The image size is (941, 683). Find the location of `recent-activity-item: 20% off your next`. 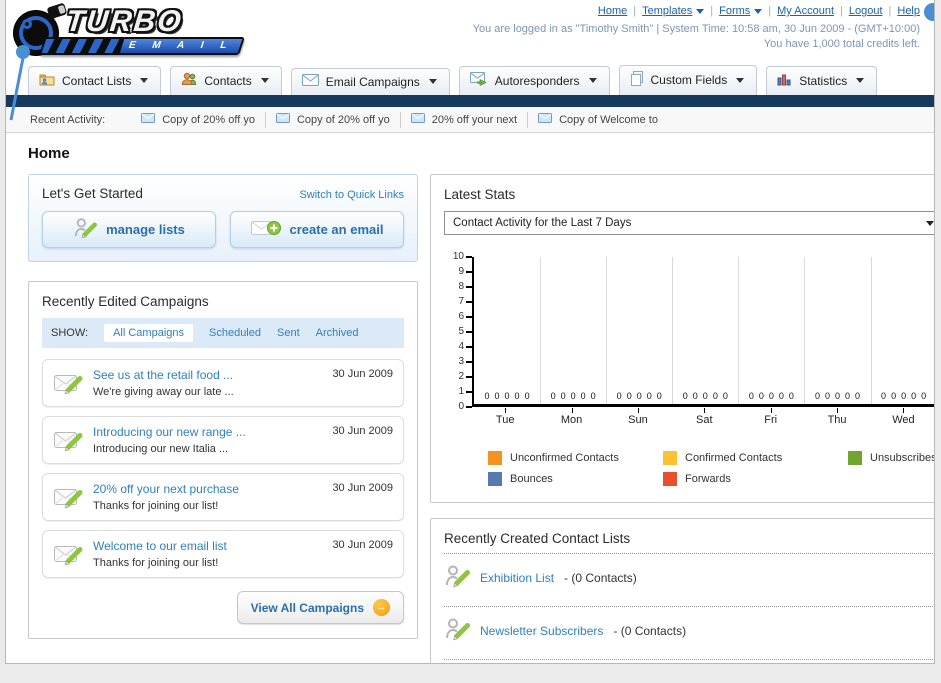

recent-activity-item: 20% off your next is located at coordinates (465, 119).